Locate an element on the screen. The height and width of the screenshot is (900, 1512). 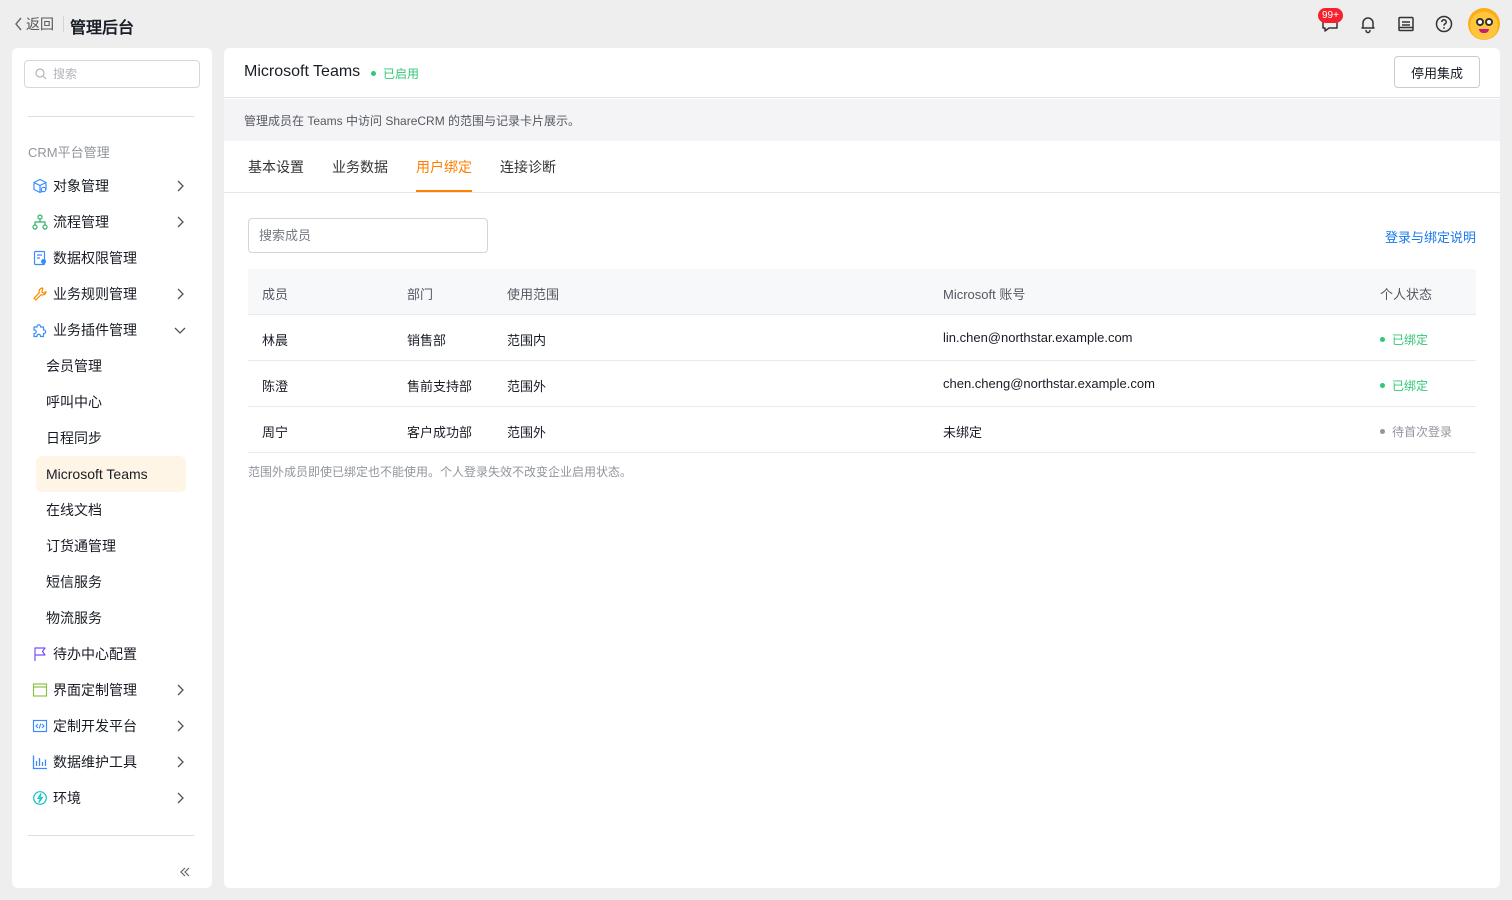
sidebar-subitem-ordering: 订货通管理 is located at coordinates (112, 546).